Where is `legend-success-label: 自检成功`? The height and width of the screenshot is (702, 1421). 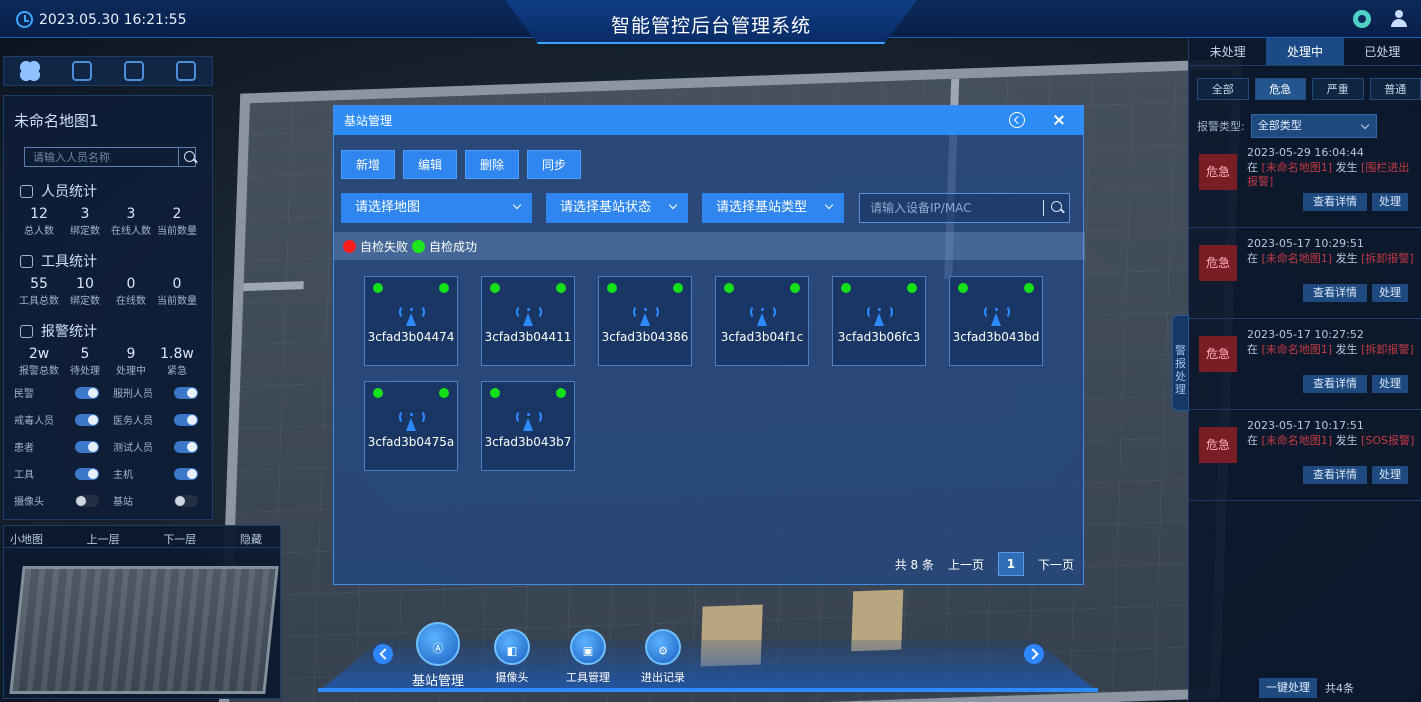 legend-success-label: 自检成功 is located at coordinates (453, 246).